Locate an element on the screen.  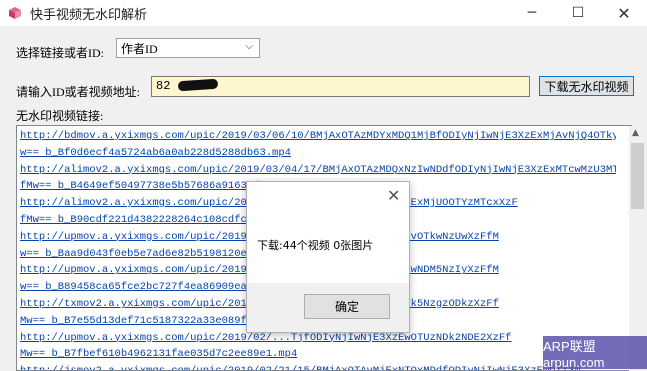
title-bar: 快手视频无水印解析 ─ ☐ ✕ is located at coordinates (323, 13).